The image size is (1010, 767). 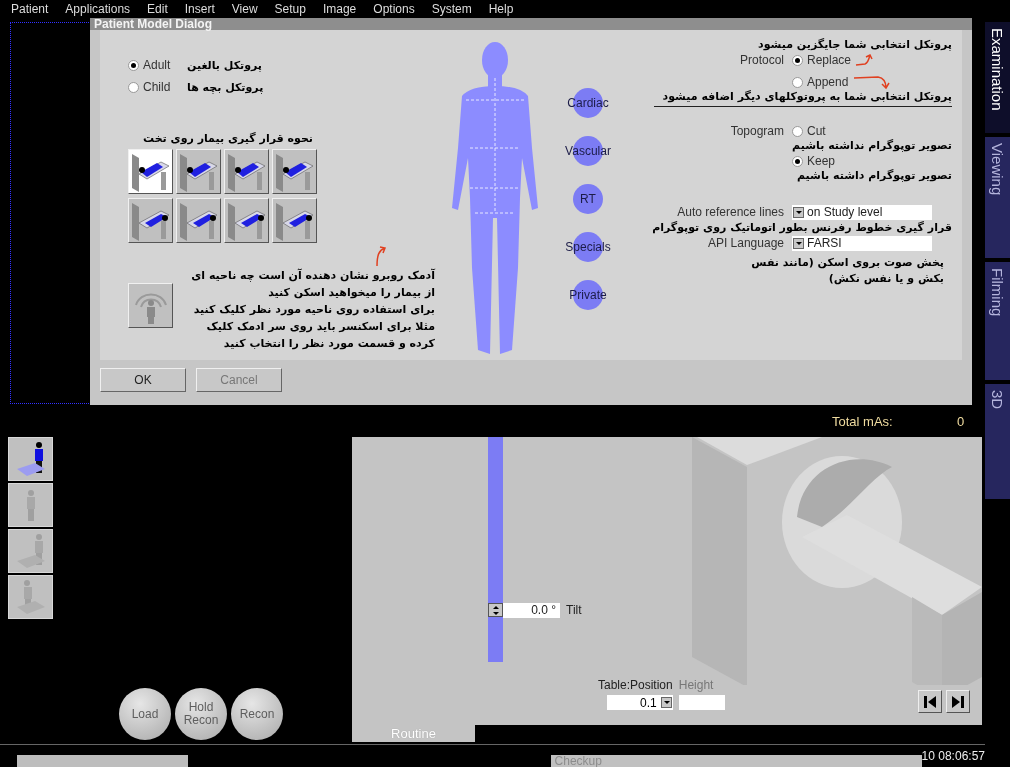 What do you see at coordinates (803, 98) in the screenshot?
I see `annotation-text: پروتکل انتخابی شما به پروتوکلهای دیگر اضافه میشود` at bounding box center [803, 98].